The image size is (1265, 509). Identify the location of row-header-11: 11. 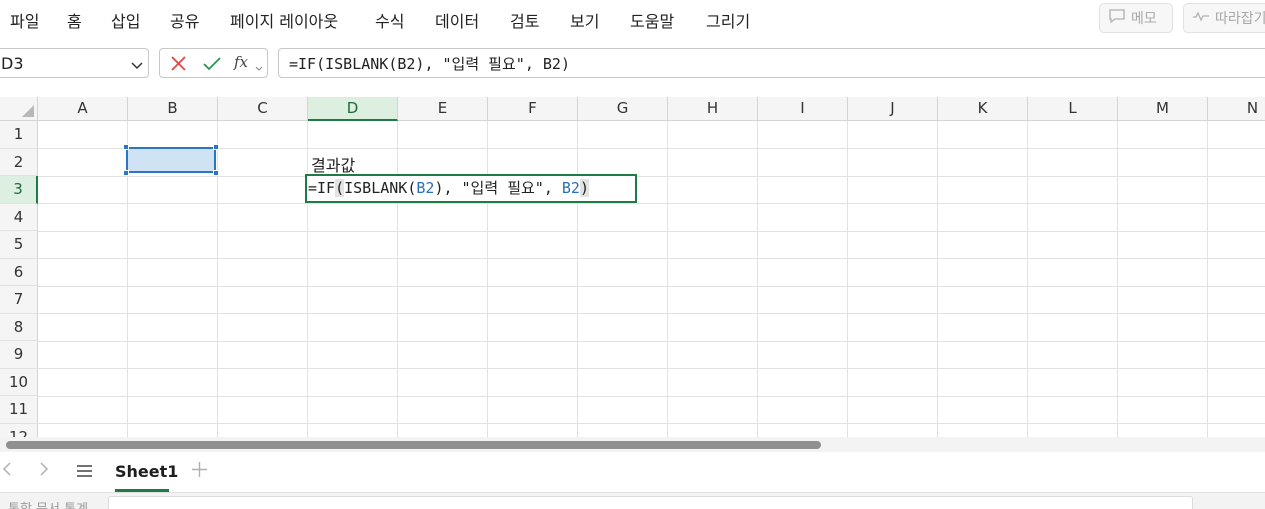
(19, 410).